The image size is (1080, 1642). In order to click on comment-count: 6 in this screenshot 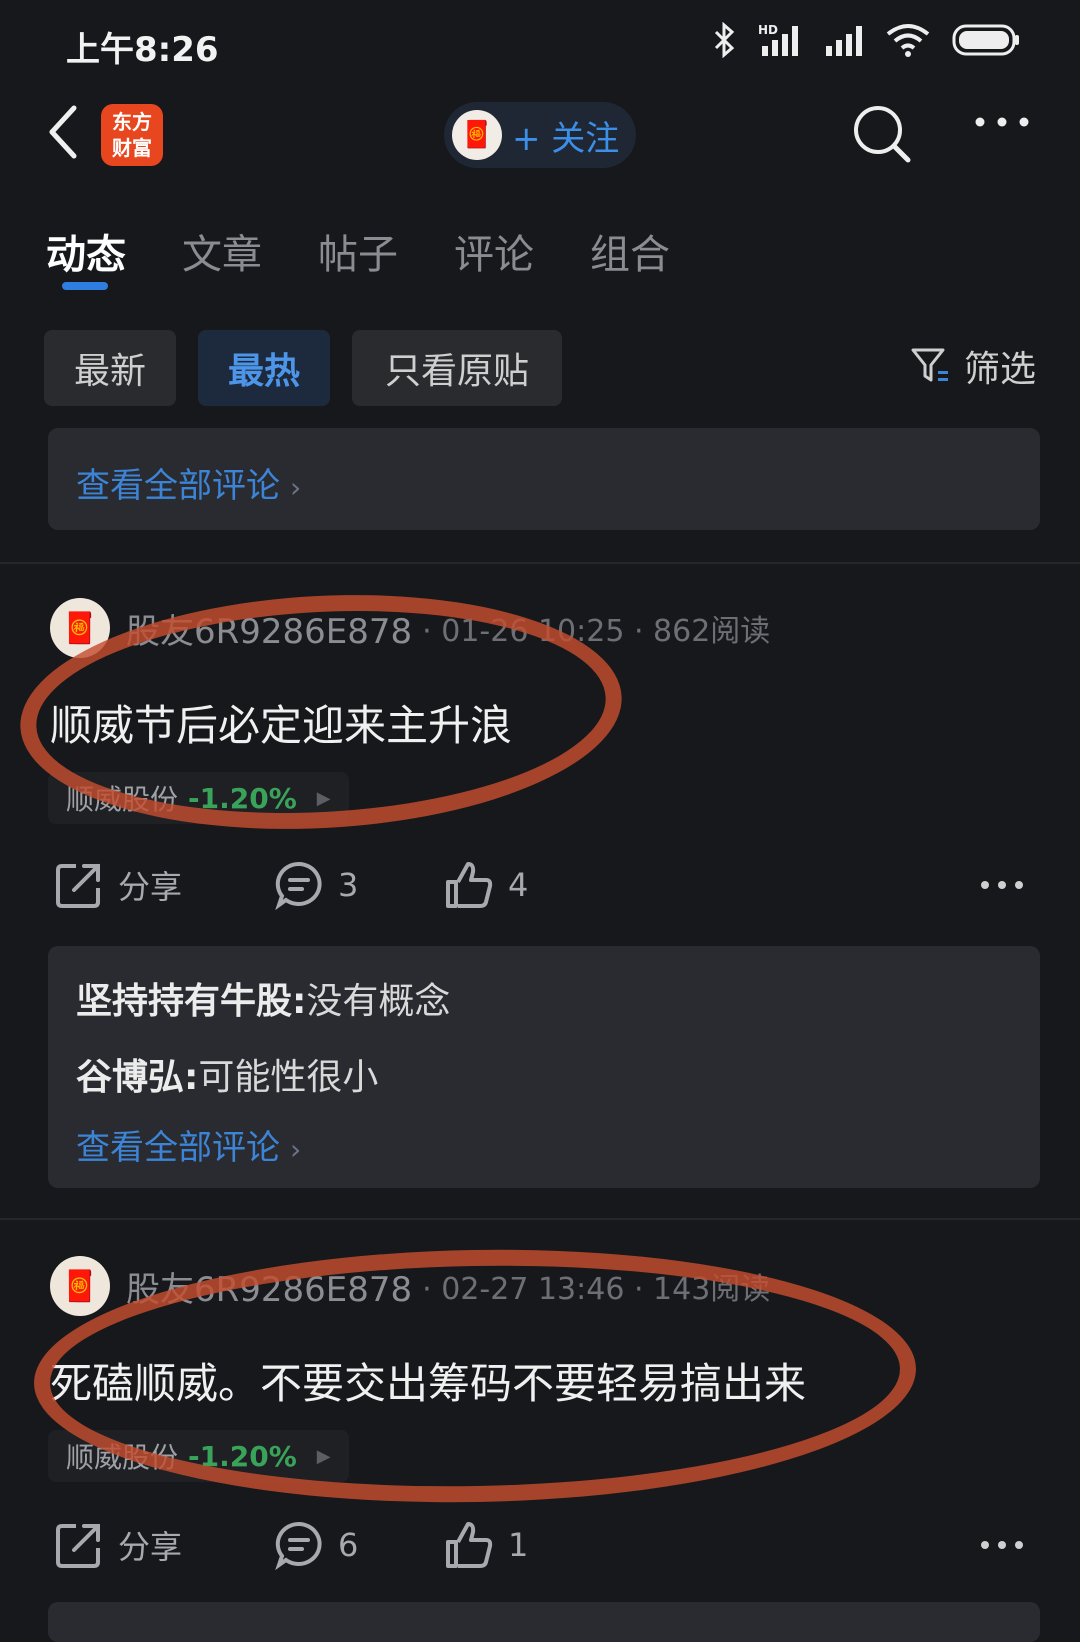, I will do `click(348, 1545)`.